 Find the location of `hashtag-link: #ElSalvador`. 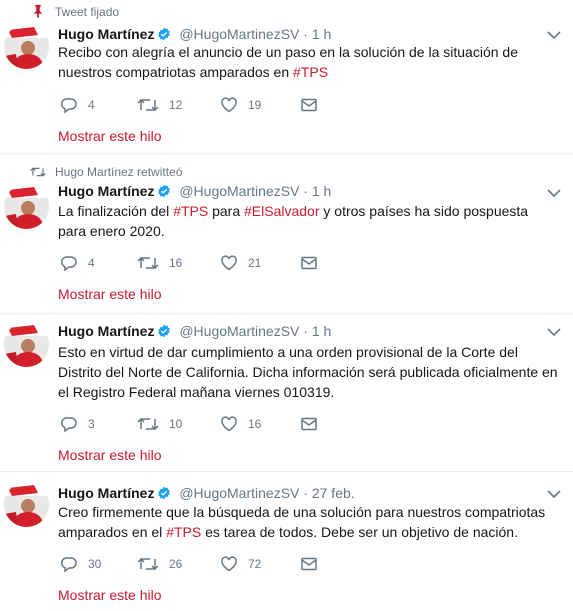

hashtag-link: #ElSalvador is located at coordinates (282, 211).